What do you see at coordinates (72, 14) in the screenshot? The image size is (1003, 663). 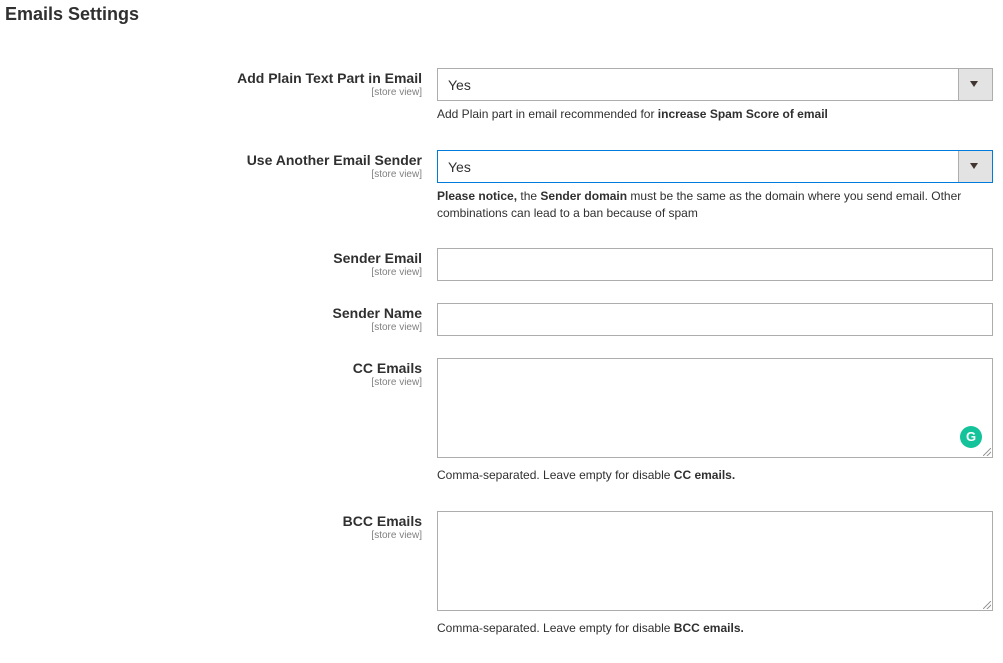 I see `section-title: Emails Settings` at bounding box center [72, 14].